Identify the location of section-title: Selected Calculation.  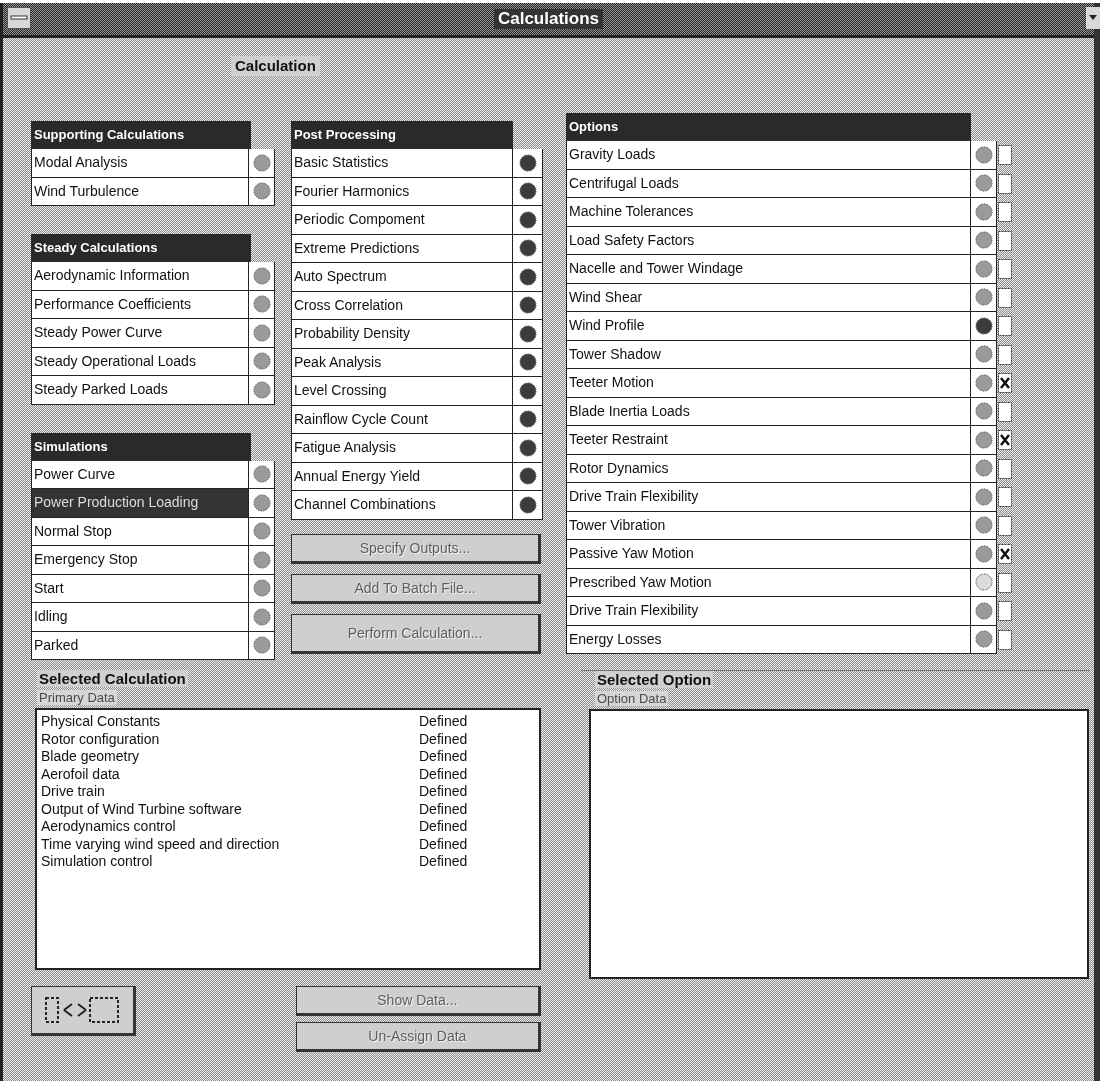
(112, 678).